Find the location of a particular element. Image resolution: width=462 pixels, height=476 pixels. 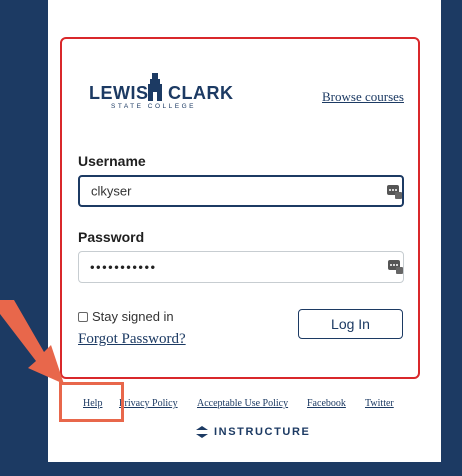

logo-subtitle: STATE COLLEGE is located at coordinates (153, 106).